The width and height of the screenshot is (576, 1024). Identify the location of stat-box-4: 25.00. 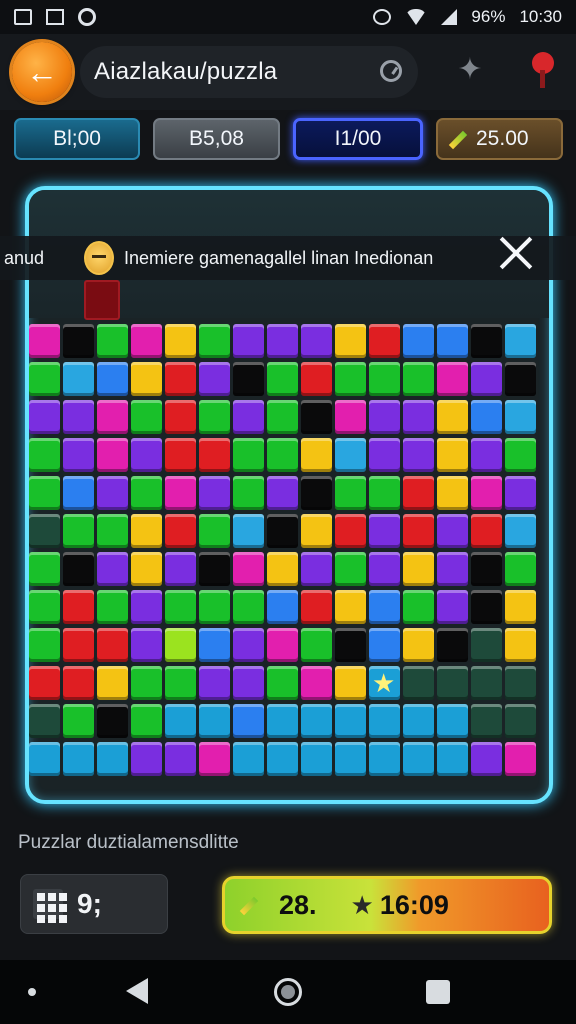
(499, 139).